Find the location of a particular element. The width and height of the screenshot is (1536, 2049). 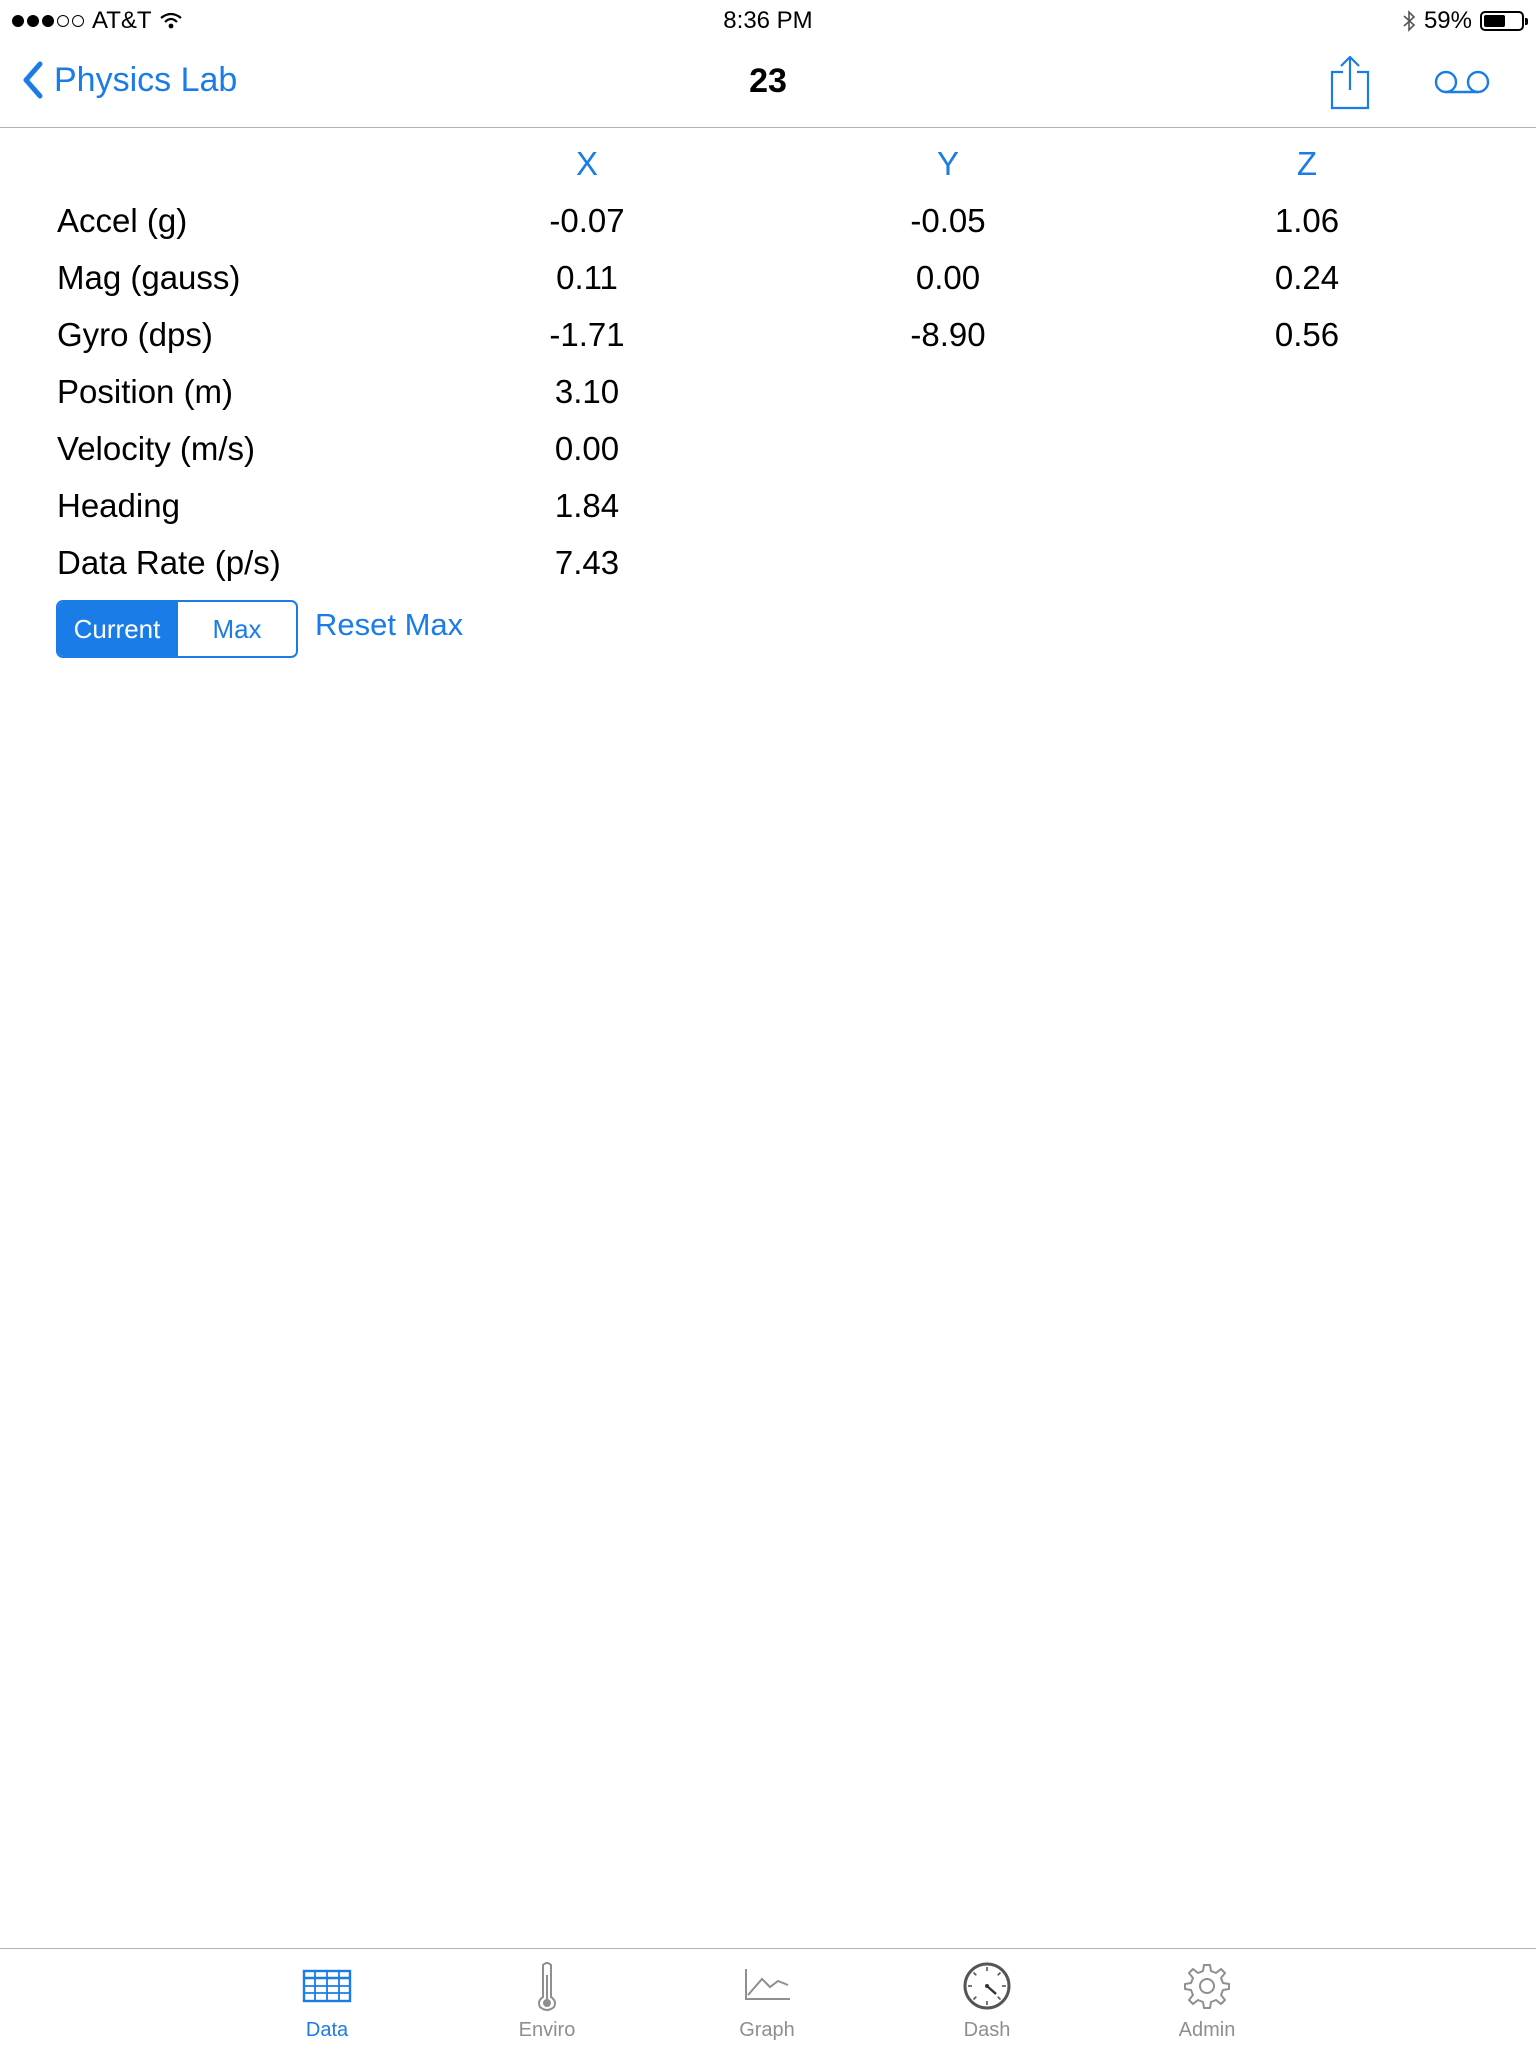

column-header-z: Z is located at coordinates (1307, 163).